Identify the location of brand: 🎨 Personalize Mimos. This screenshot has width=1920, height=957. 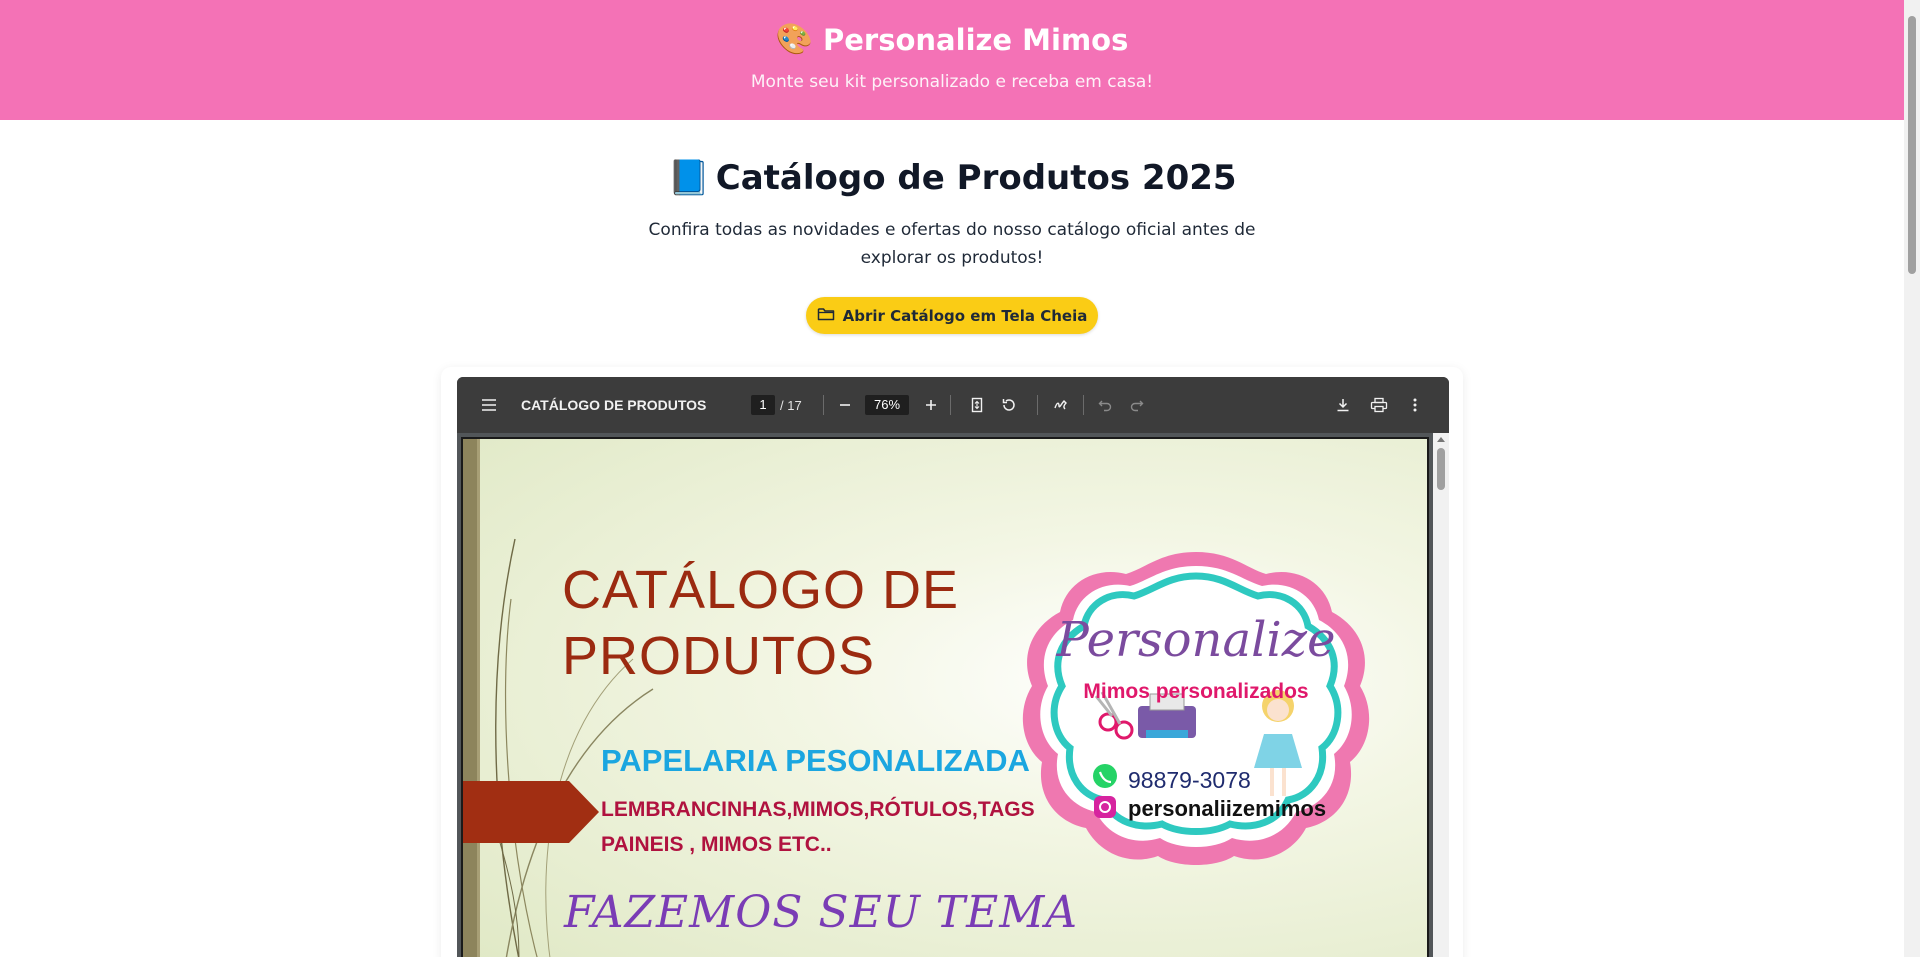
(952, 39).